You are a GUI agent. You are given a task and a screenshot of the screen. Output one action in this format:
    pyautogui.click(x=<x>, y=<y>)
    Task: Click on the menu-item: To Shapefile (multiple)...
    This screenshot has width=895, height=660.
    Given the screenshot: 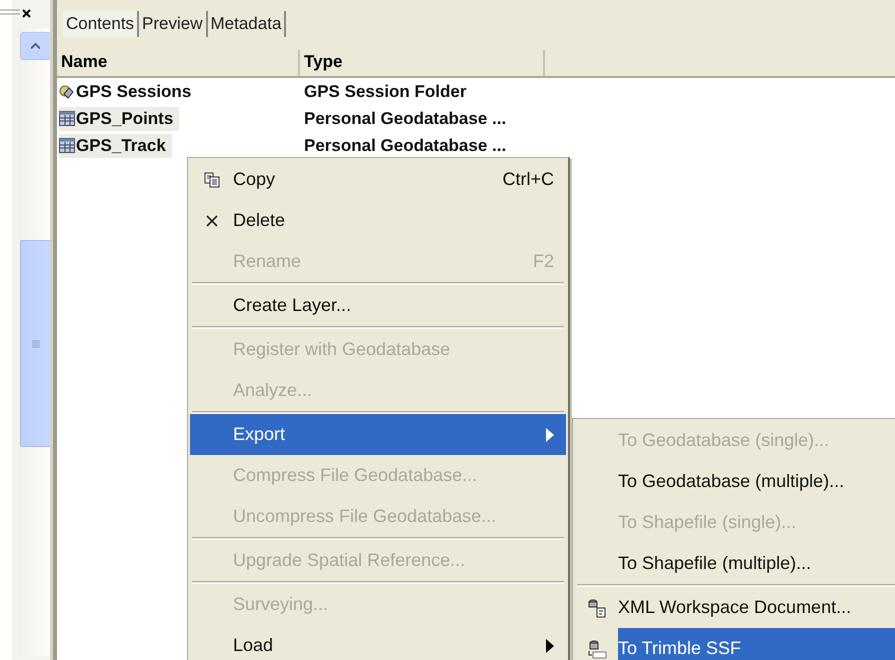 What is the action you would take?
    pyautogui.click(x=756, y=563)
    